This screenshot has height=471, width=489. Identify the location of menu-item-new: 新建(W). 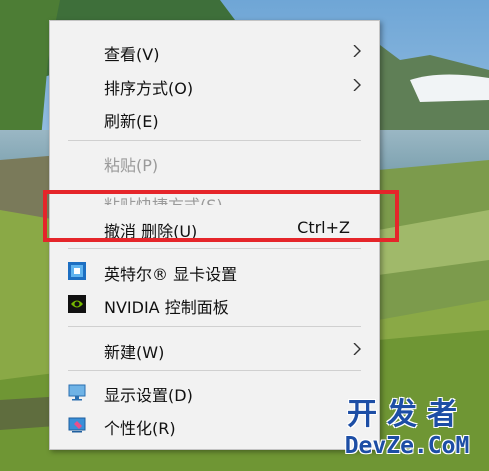
(214, 349).